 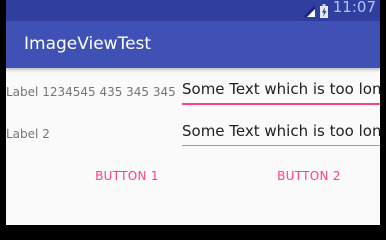 I want to click on text-field-1-container, so click(x=281, y=92).